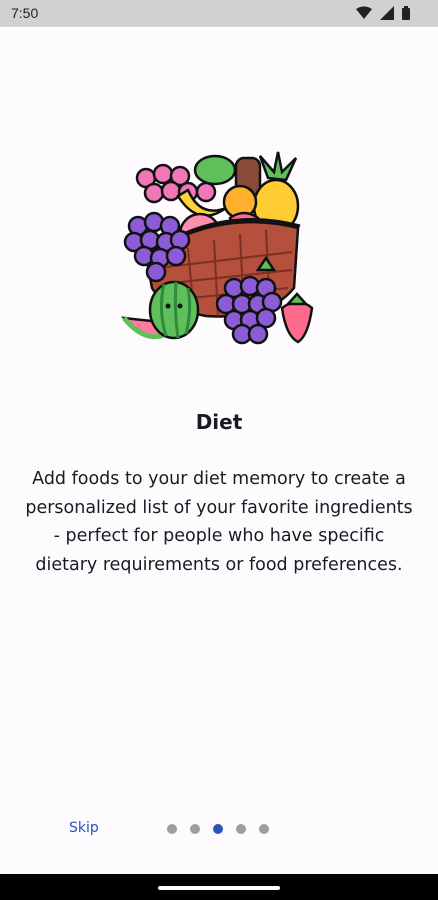 This screenshot has height=900, width=438. I want to click on wifi-icon, so click(364, 12).